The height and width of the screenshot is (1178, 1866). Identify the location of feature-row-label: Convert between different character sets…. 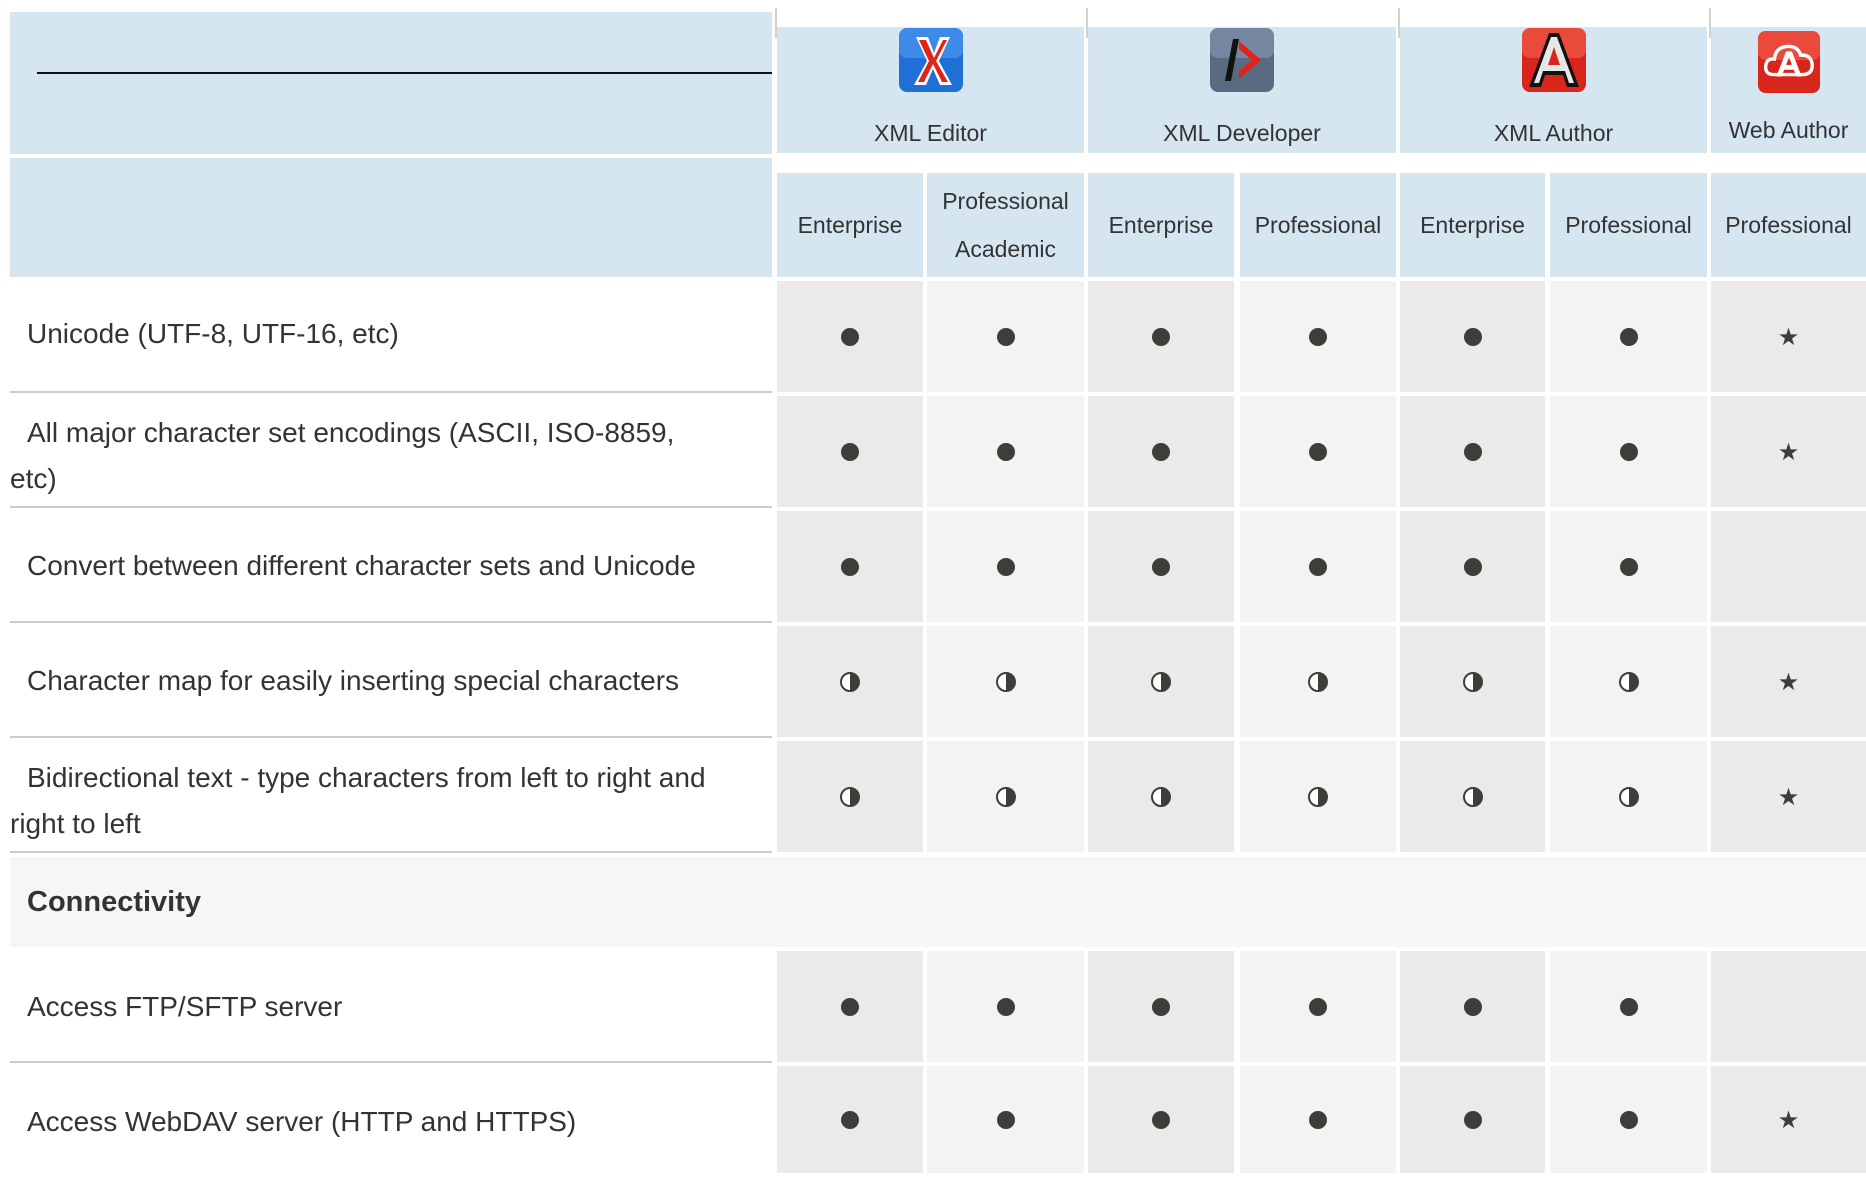
(391, 567).